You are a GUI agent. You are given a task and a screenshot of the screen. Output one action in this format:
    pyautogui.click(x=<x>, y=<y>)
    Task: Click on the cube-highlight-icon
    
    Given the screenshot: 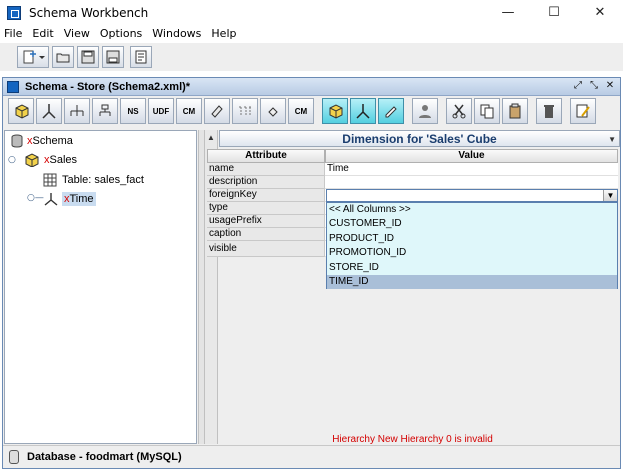 What is the action you would take?
    pyautogui.click(x=336, y=111)
    